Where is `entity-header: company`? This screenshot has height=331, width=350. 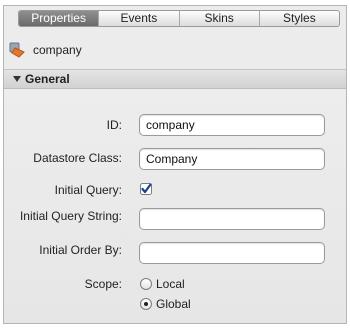 entity-header: company is located at coordinates (175, 51).